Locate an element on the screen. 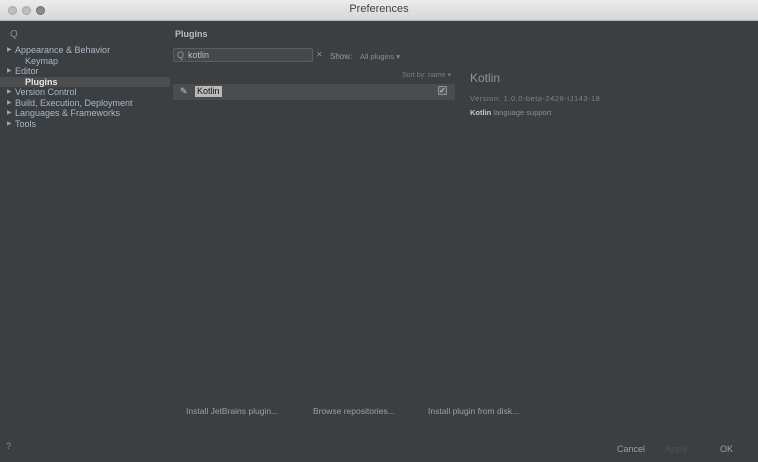 This screenshot has width=758, height=462. sidebar-item-label: Plugins is located at coordinates (41, 81).